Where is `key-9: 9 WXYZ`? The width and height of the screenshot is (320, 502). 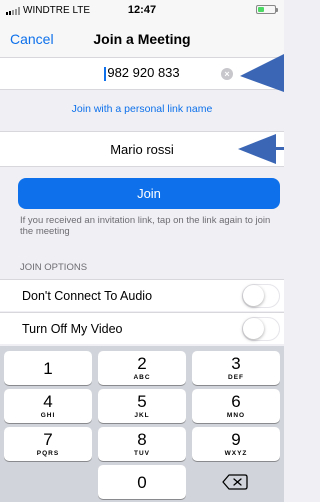
key-9: 9 WXYZ is located at coordinates (236, 444).